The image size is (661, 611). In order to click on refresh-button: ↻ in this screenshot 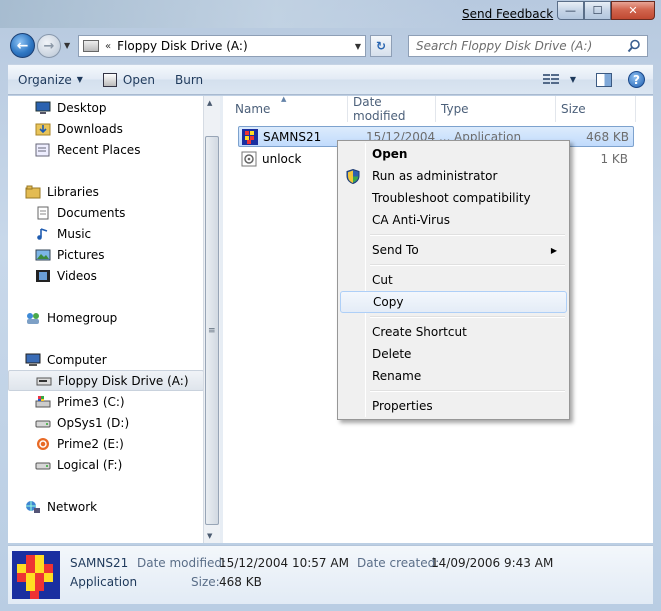, I will do `click(381, 46)`.